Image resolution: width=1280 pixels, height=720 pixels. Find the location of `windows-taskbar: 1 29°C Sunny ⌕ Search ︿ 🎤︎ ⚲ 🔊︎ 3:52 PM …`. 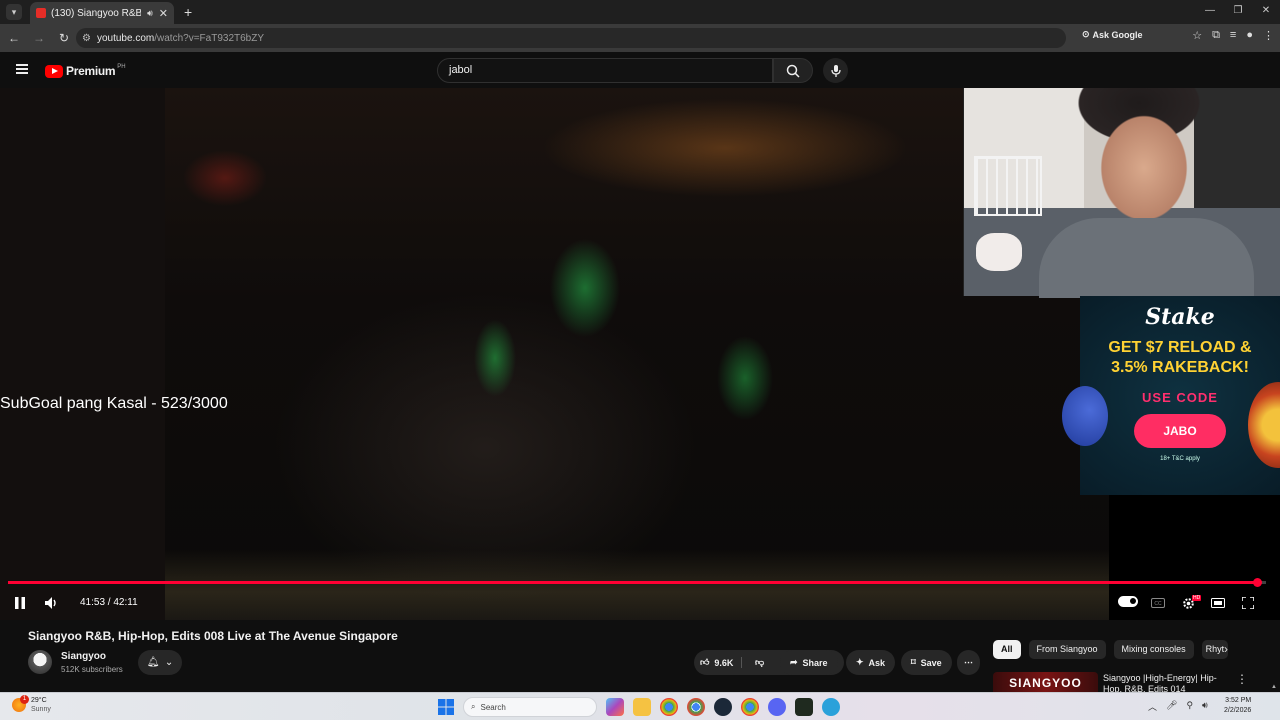

windows-taskbar: 1 29°C Sunny ⌕ Search ︿ 🎤︎ ⚲ 🔊︎ 3:52 PM … is located at coordinates (640, 706).